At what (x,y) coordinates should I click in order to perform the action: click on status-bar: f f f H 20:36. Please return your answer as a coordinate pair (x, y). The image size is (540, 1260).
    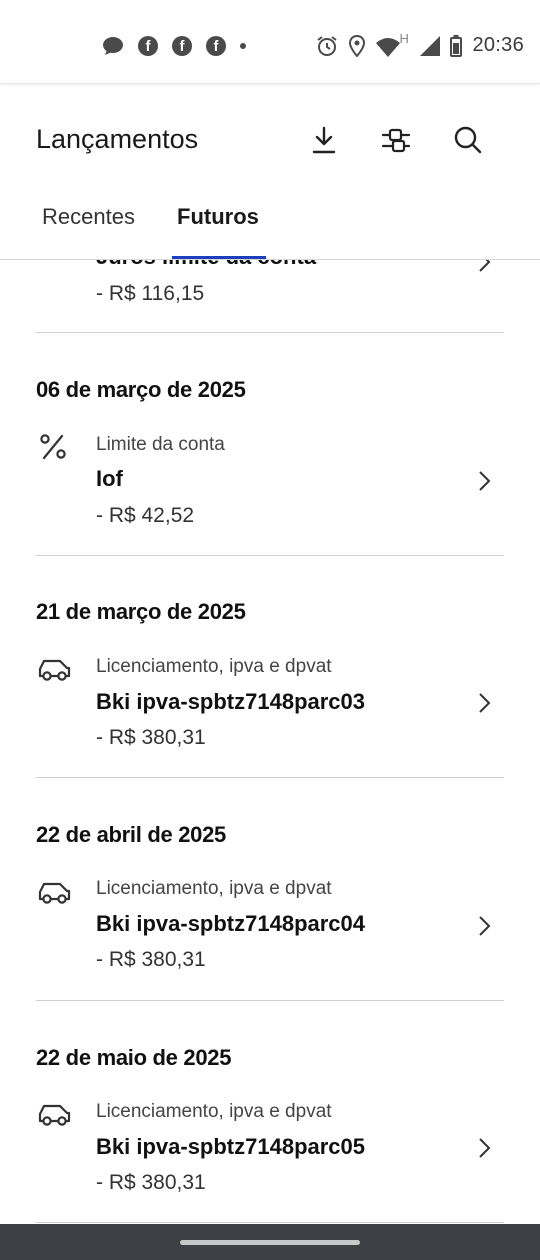
    Looking at the image, I should click on (270, 42).